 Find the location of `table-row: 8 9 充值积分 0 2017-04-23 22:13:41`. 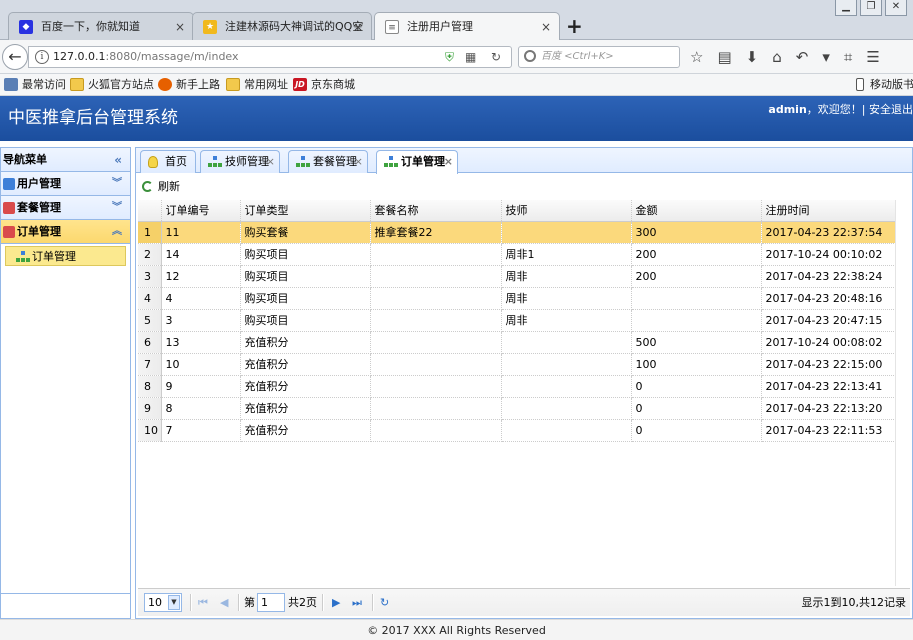

table-row: 8 9 充值积分 0 2017-04-23 22:13:41 is located at coordinates (517, 386).